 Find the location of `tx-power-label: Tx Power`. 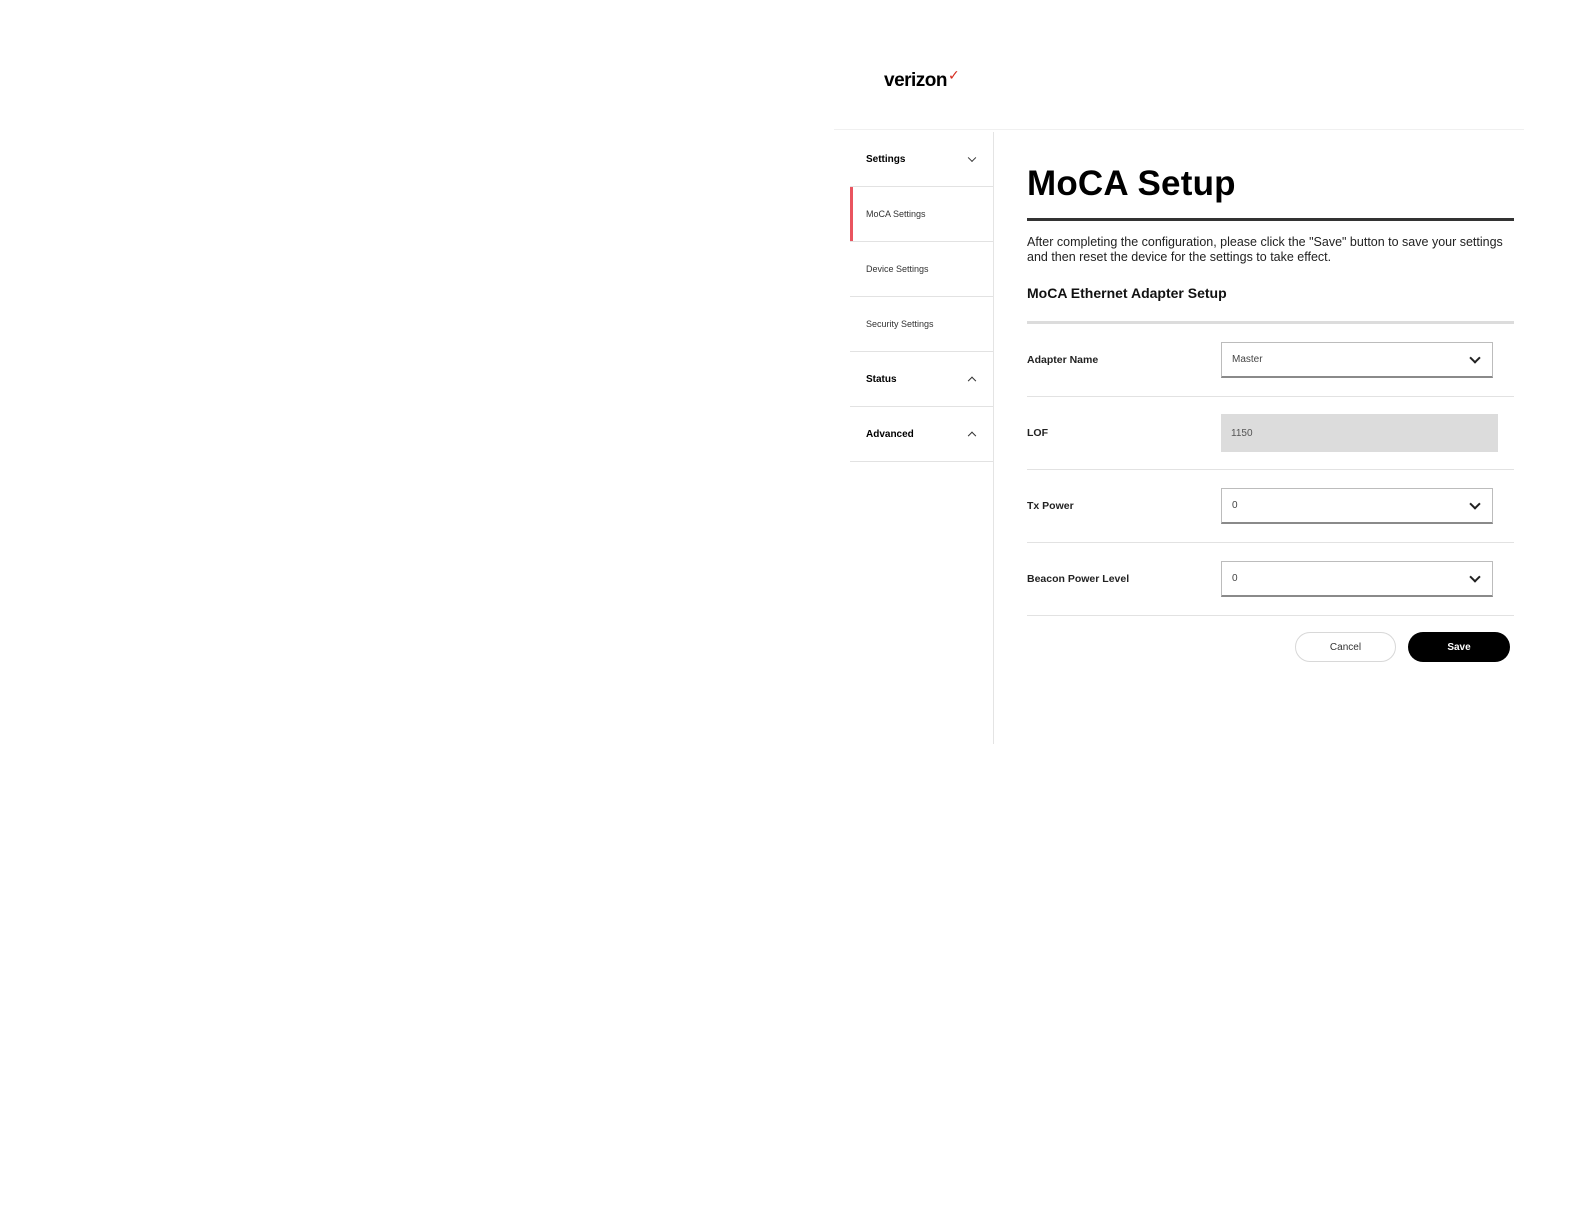

tx-power-label: Tx Power is located at coordinates (1050, 506).